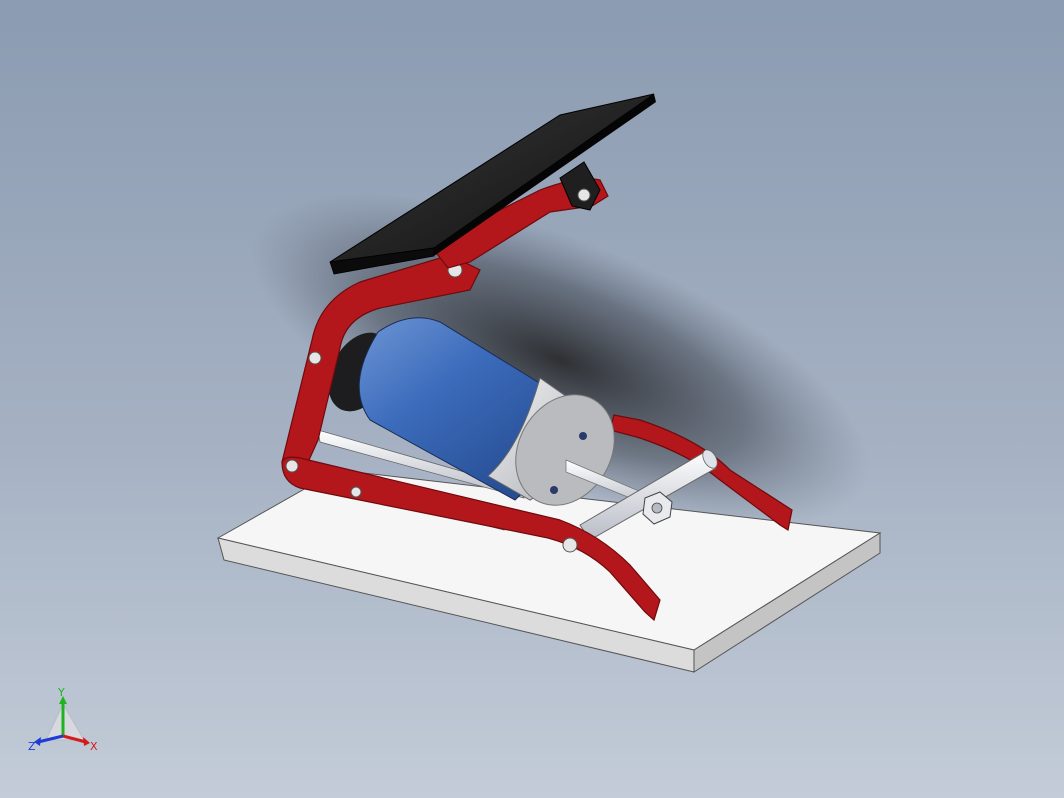 This screenshot has height=798, width=1064. Describe the element at coordinates (32, 746) in the screenshot. I see `z-axis-label: Z` at that location.